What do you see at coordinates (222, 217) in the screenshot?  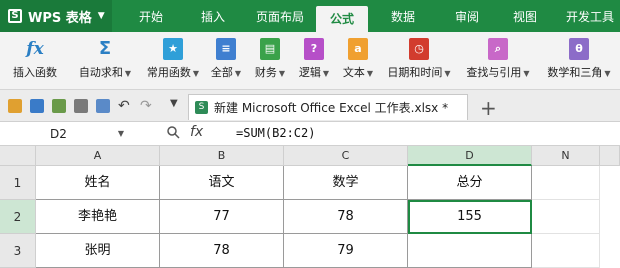 I see `cell-b2: 77` at bounding box center [222, 217].